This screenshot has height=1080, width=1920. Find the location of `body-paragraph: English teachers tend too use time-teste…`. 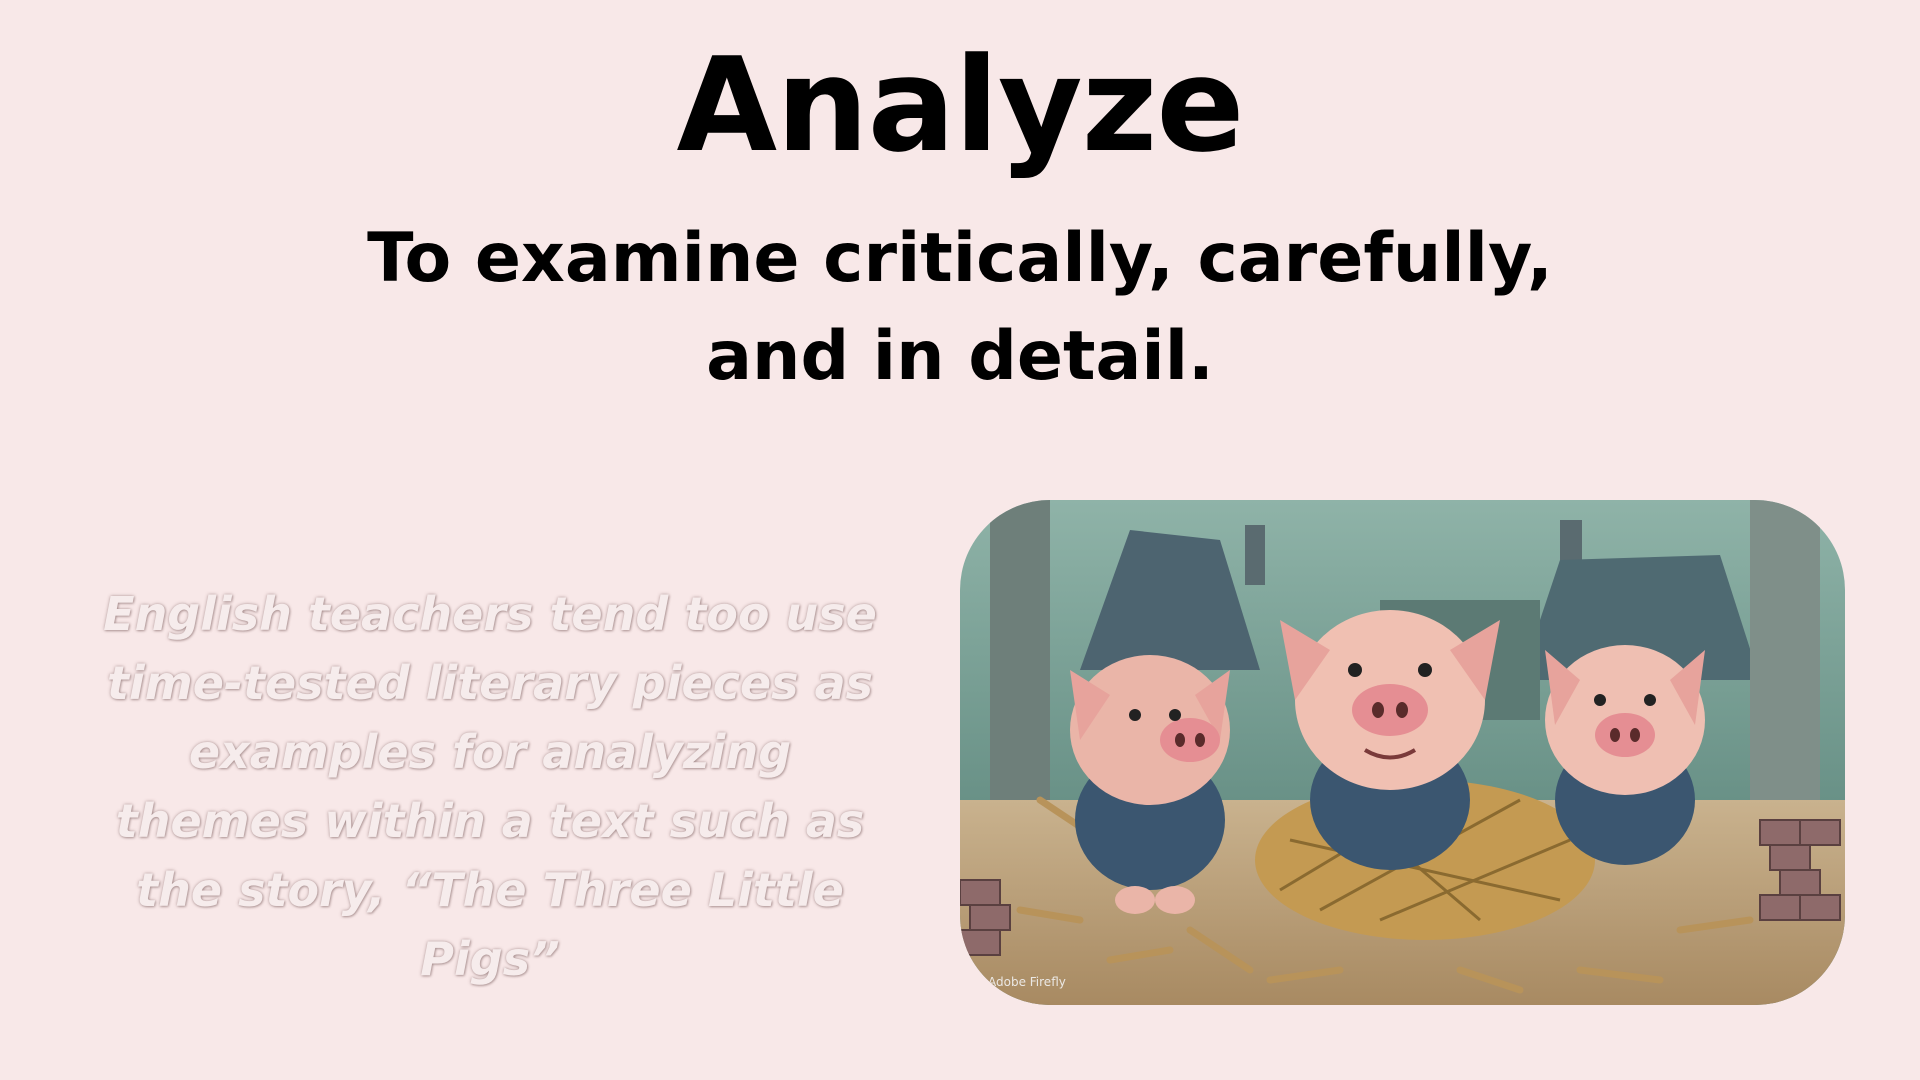

body-paragraph: English teachers tend too use time-teste… is located at coordinates (490, 786).